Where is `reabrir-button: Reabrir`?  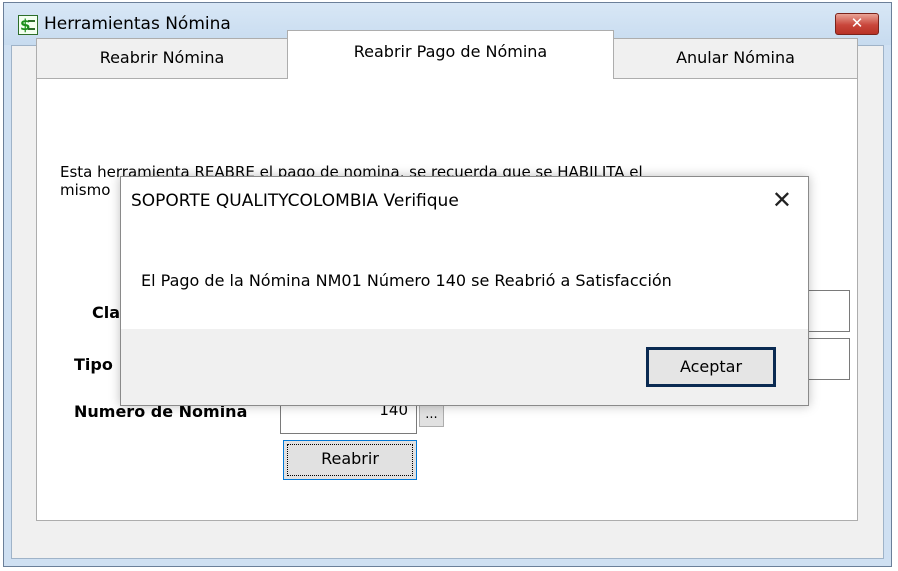 reabrir-button: Reabrir is located at coordinates (350, 460).